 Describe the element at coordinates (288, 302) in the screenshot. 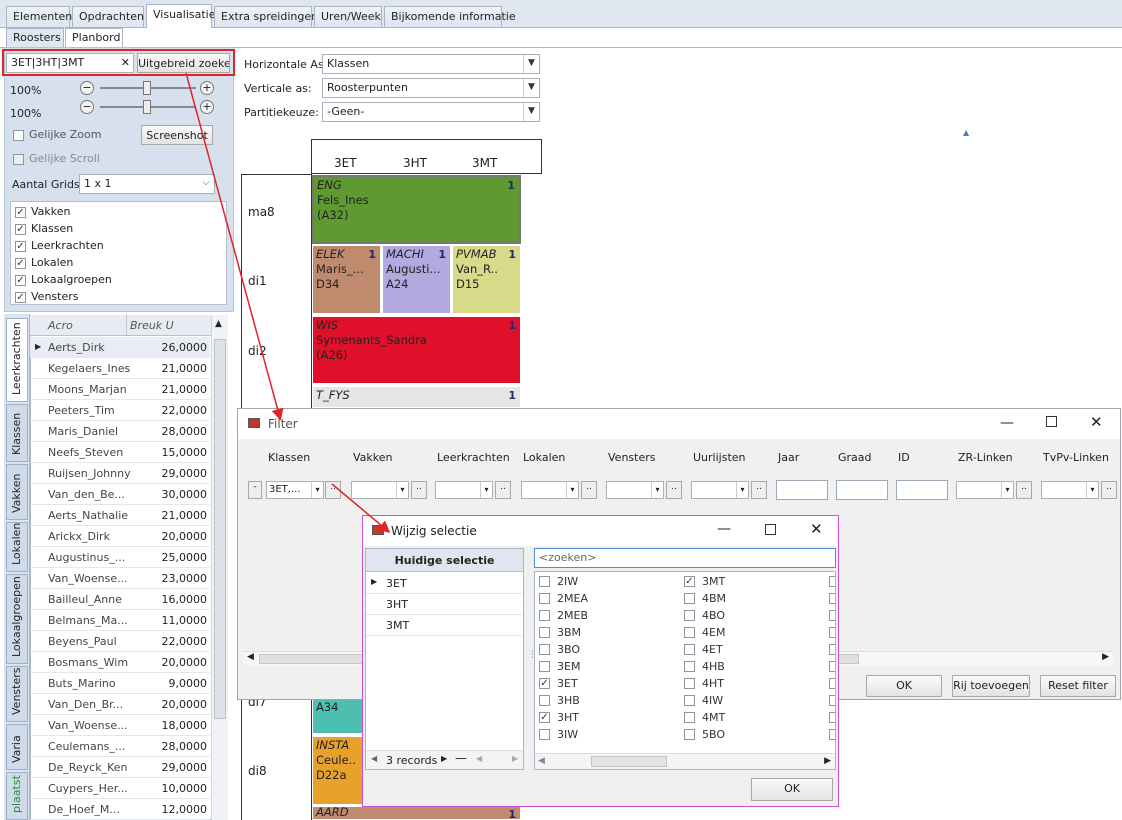

I see `annotation-arrows` at that location.